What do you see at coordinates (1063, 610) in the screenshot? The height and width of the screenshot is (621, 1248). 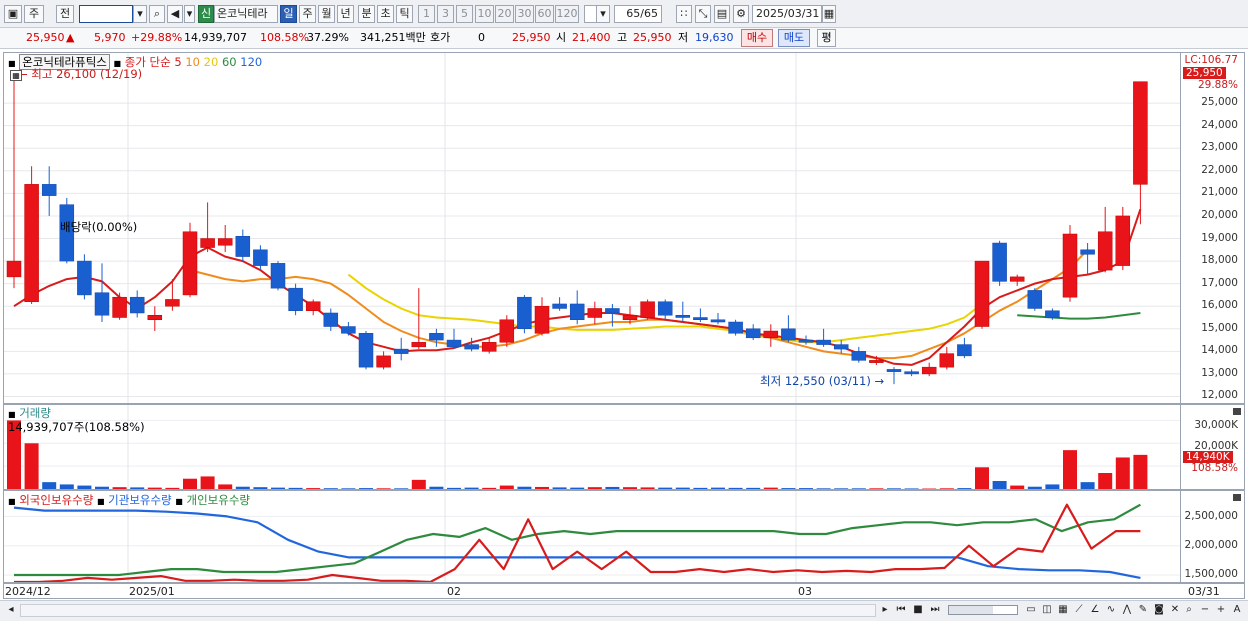 I see `layout-grid-icon: ▦` at bounding box center [1063, 610].